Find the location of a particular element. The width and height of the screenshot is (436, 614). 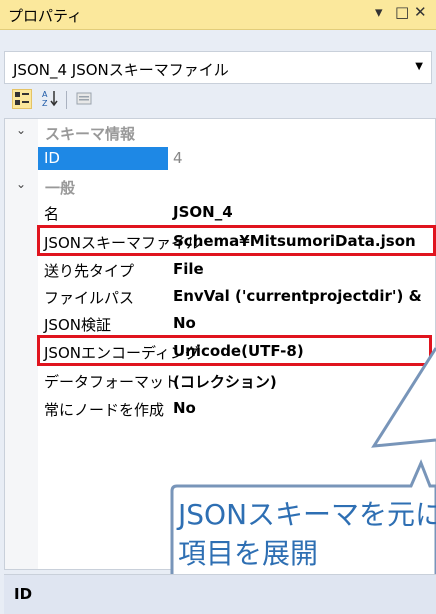

property-name: データフォーマット is located at coordinates (112, 382).